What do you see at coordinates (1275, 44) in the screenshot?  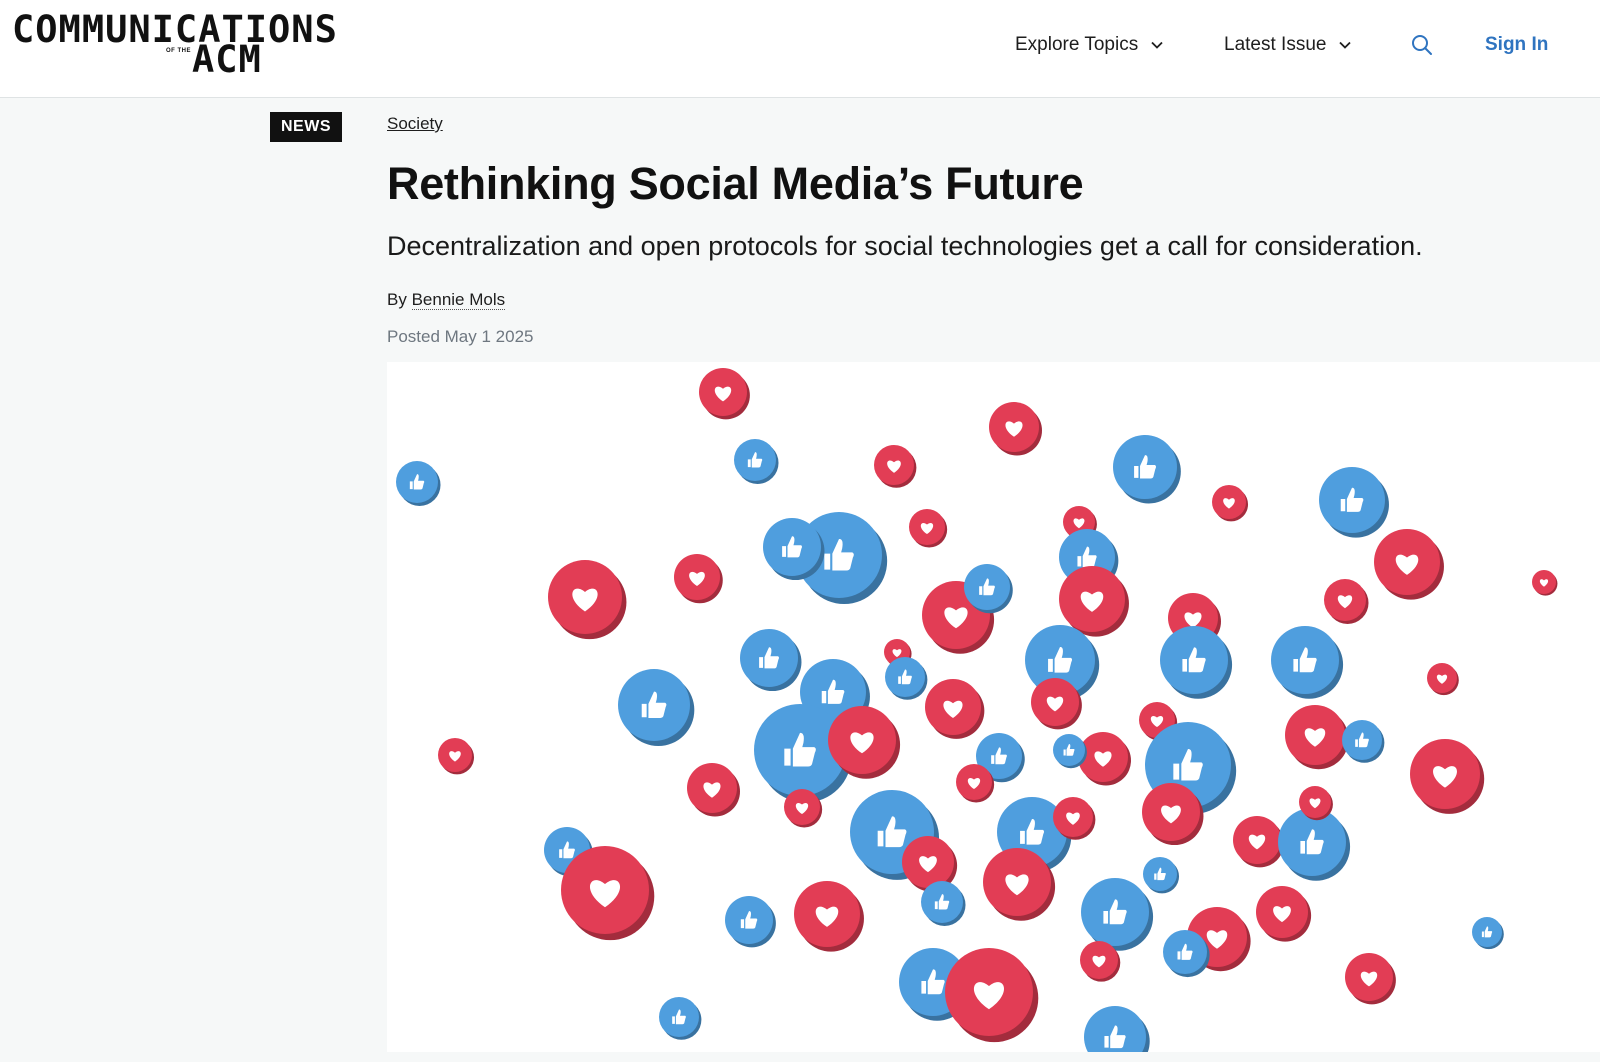 I see `nav-latest-issue-label: Latest Issue` at bounding box center [1275, 44].